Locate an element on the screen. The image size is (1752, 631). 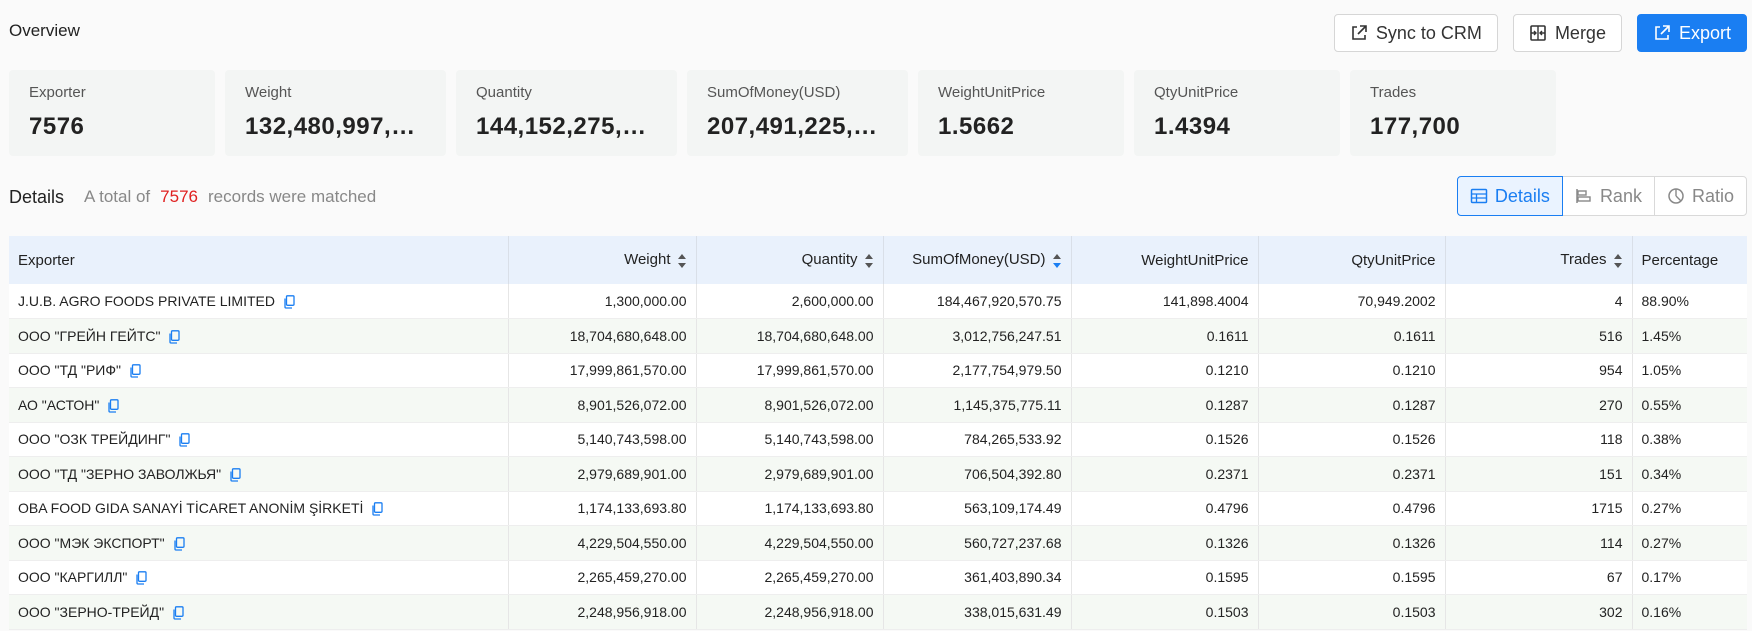
col-label: Trades is located at coordinates (1583, 260).